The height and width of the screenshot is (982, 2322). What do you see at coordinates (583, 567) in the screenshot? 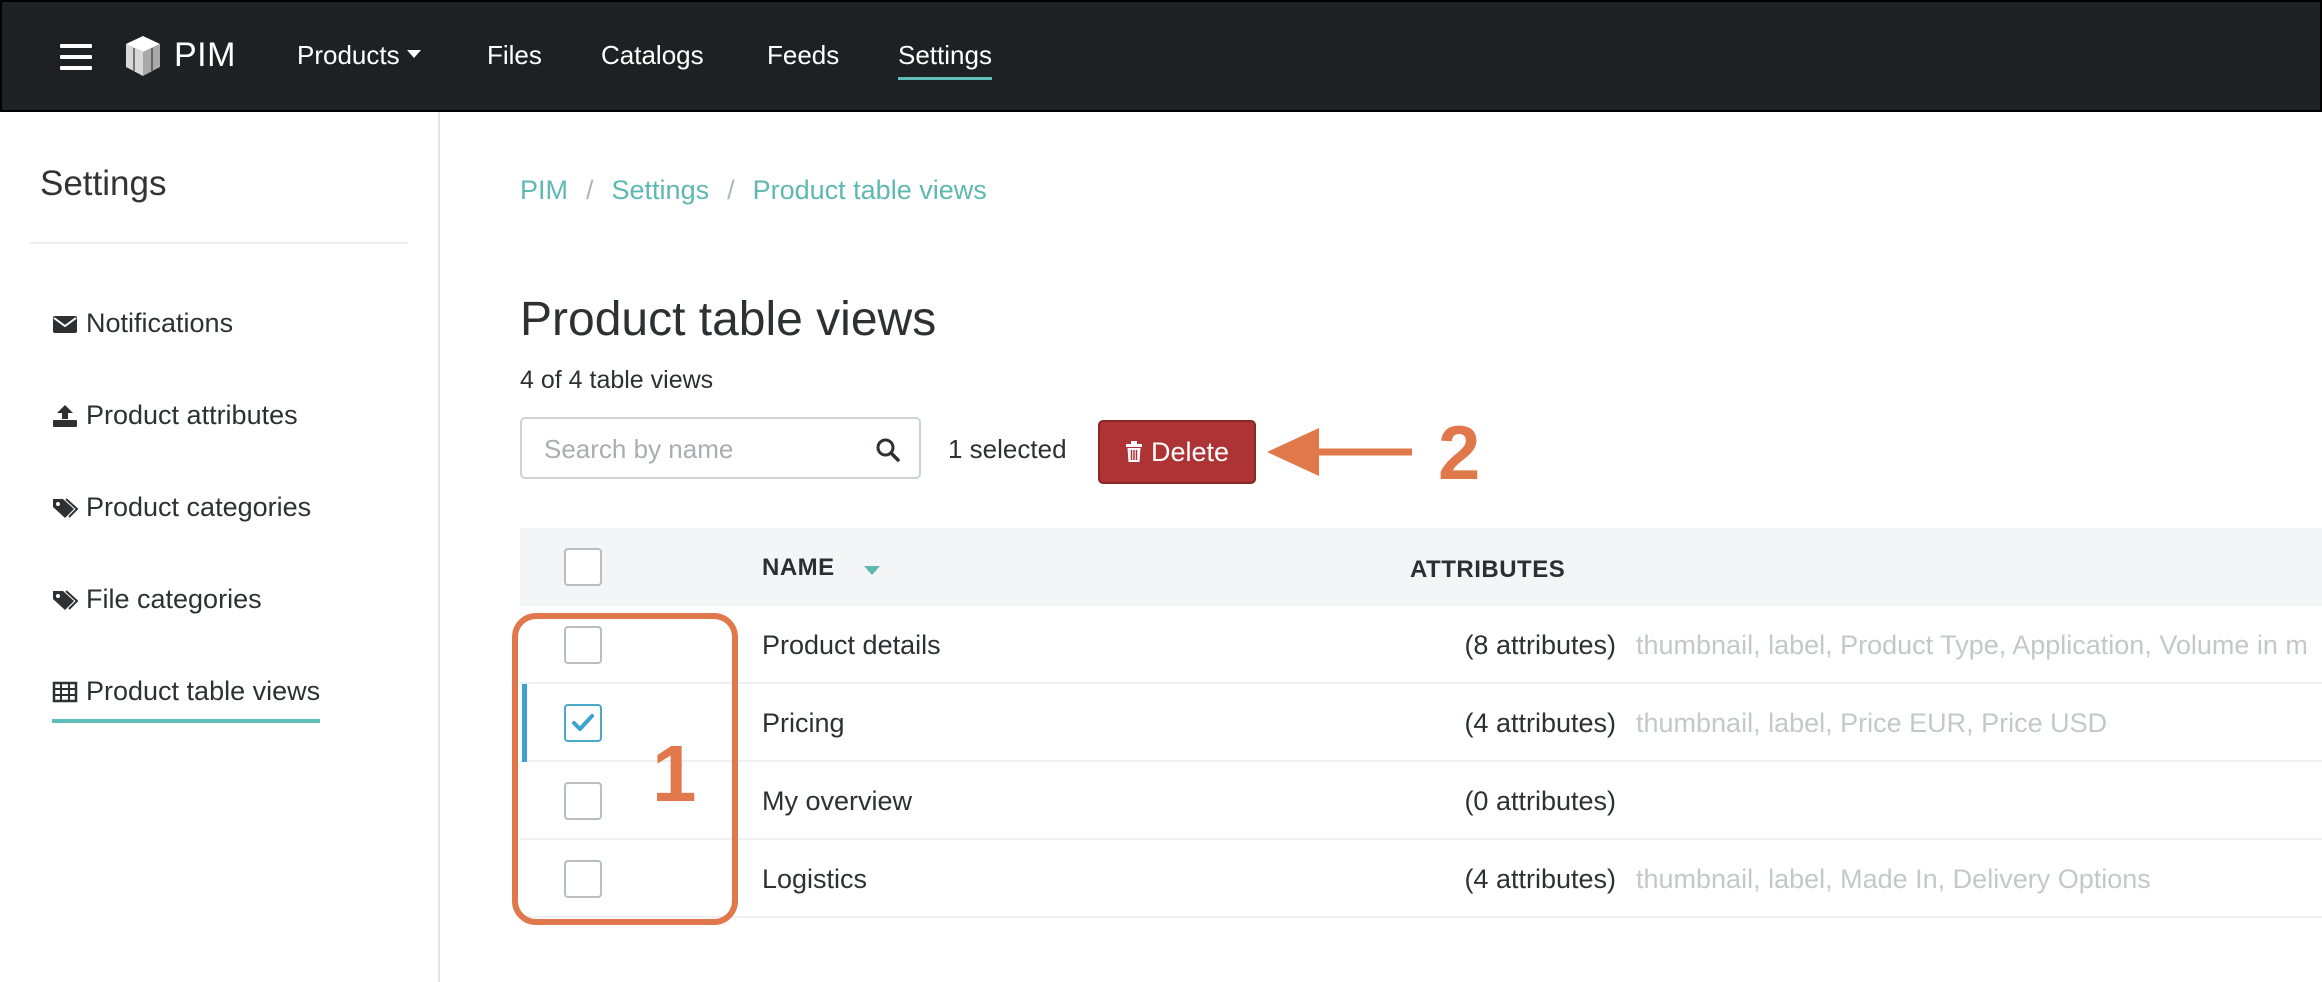
I see `select-all-checkbox` at bounding box center [583, 567].